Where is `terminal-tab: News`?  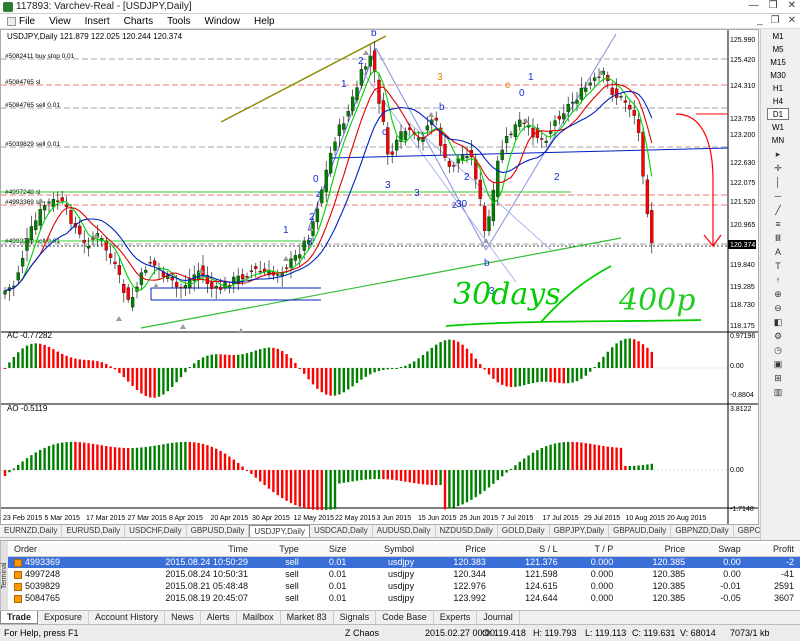 terminal-tab: News is located at coordinates (183, 617).